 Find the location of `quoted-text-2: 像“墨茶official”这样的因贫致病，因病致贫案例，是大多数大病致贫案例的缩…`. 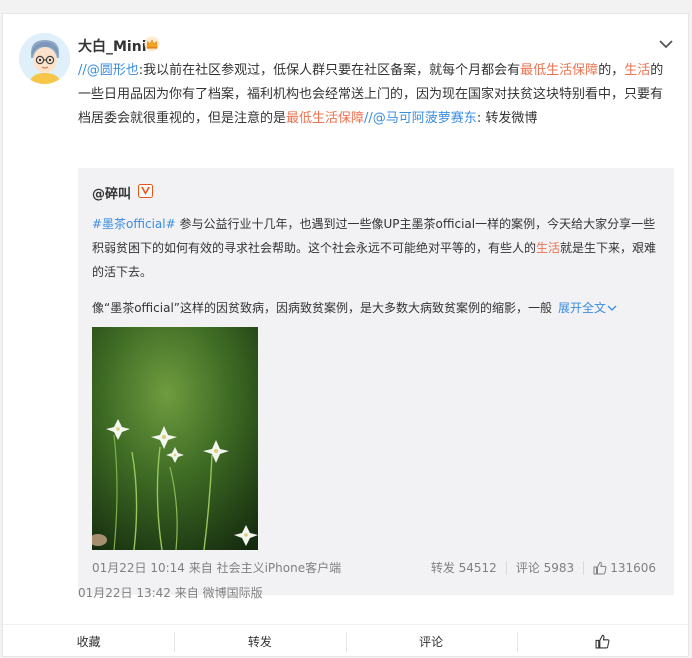

quoted-text-2: 像“墨茶official”这样的因贫致病，因病致贫案例，是大多数大病致贫案例的缩… is located at coordinates (377, 308).